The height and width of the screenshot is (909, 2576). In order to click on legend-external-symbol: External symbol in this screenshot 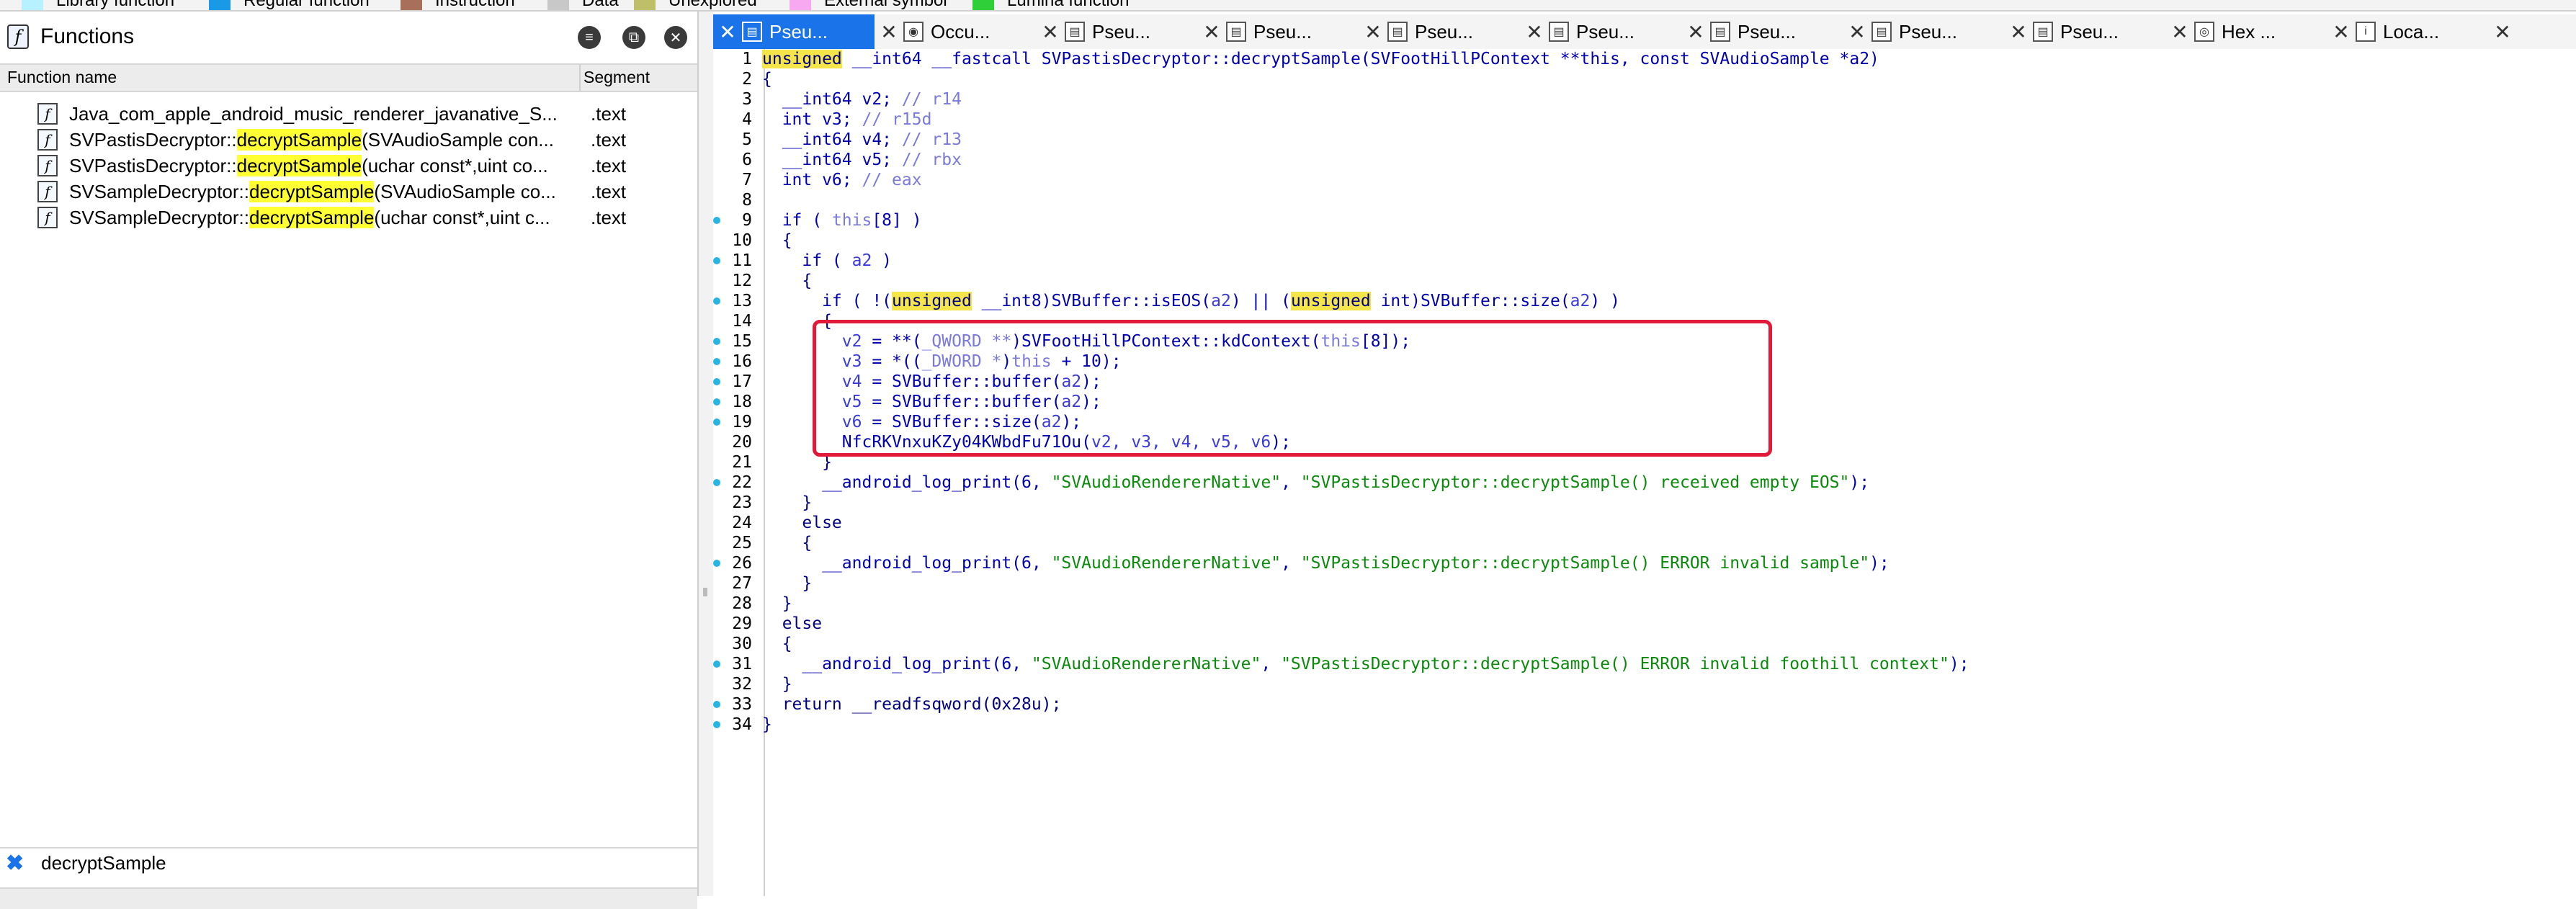, I will do `click(868, 5)`.